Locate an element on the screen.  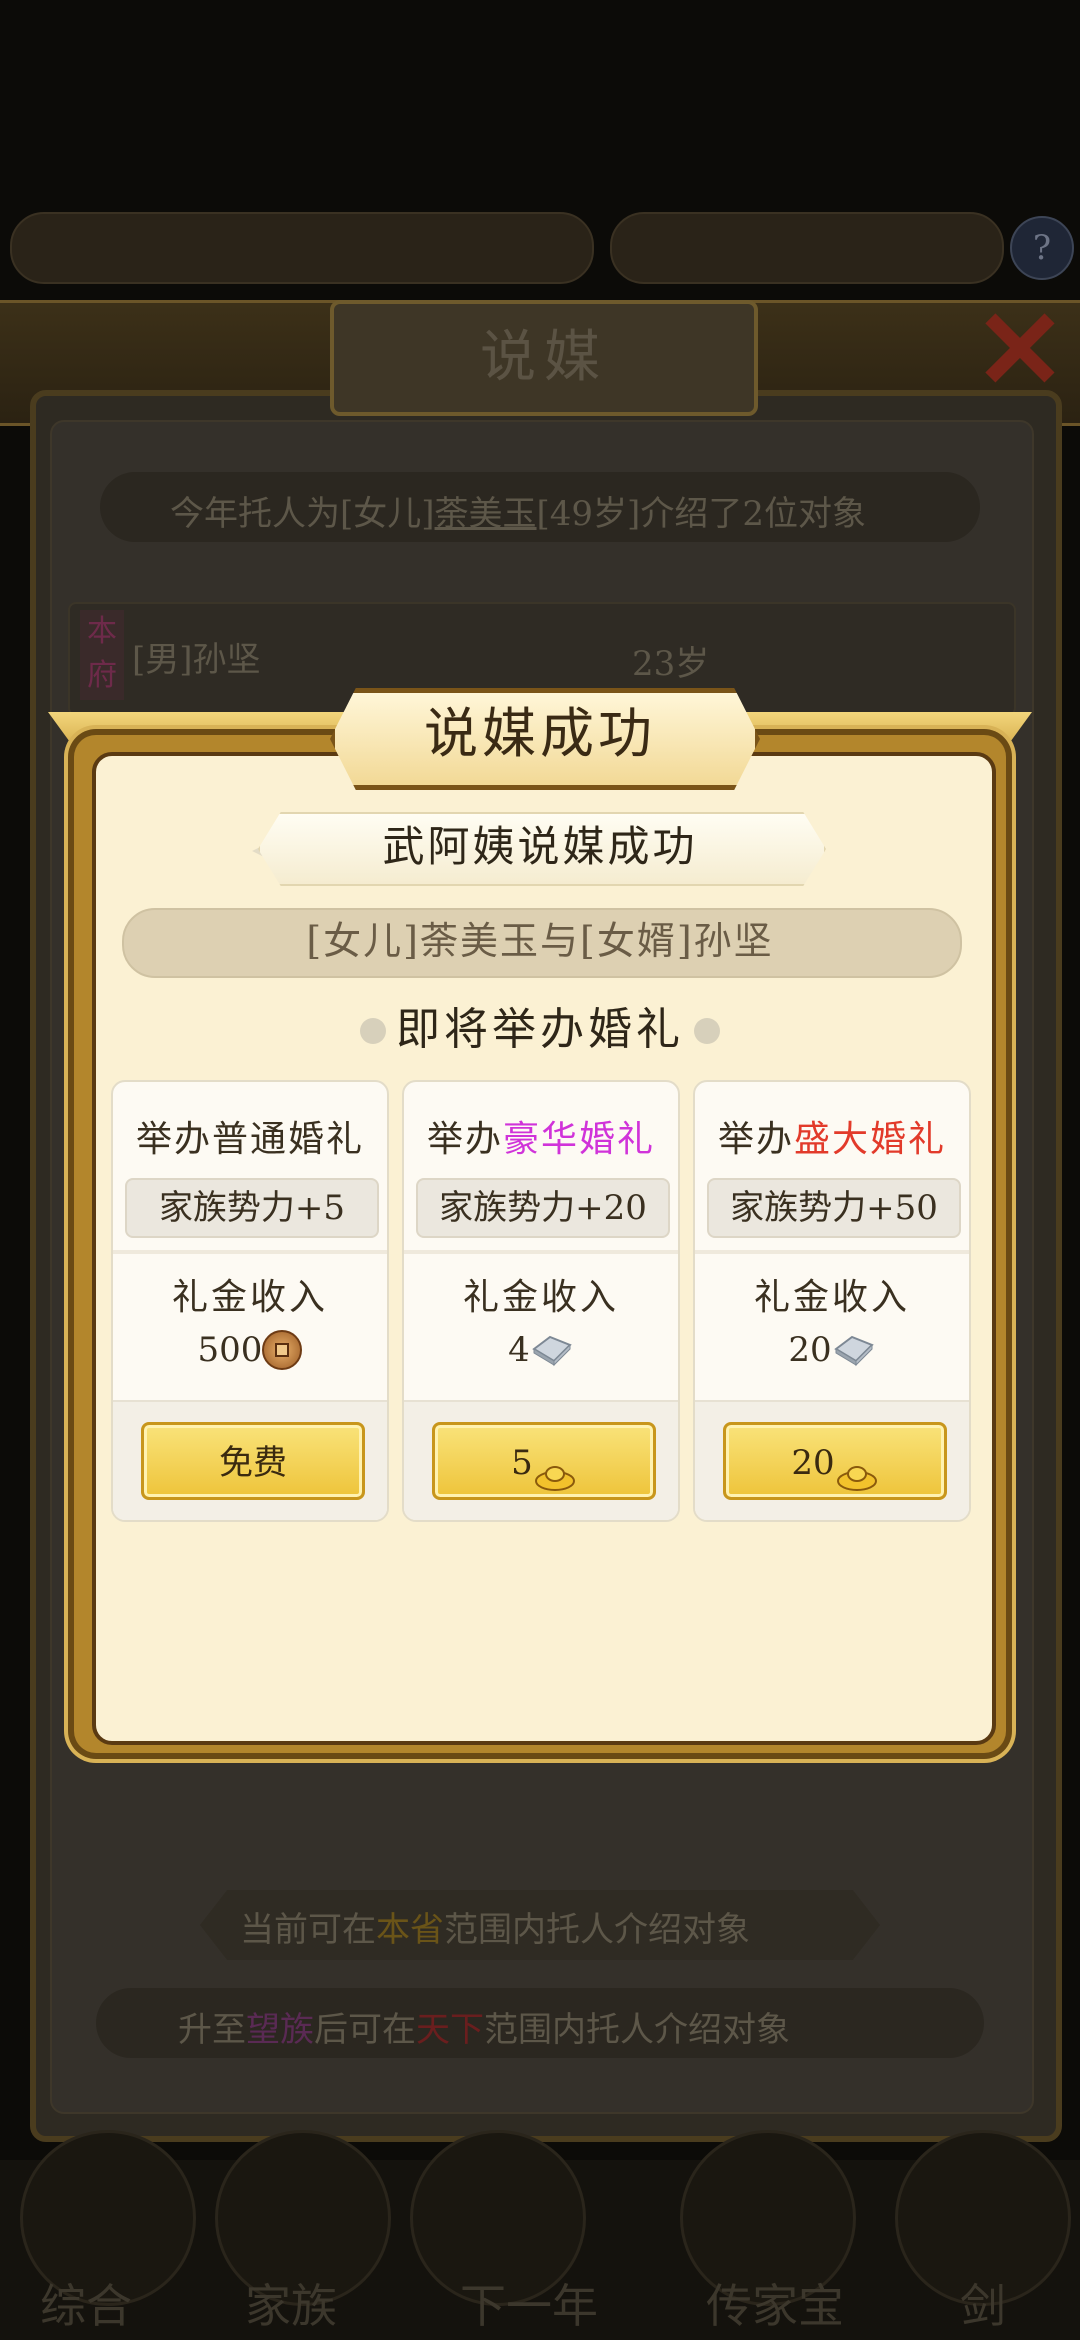
page-title: 说媒 is located at coordinates (544, 358).